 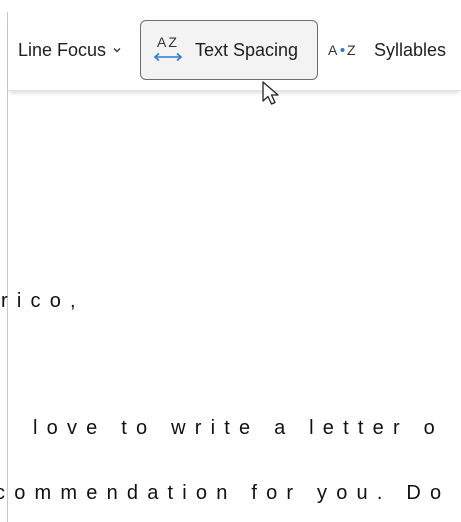 What do you see at coordinates (333, 50) in the screenshot?
I see `svg-text: A` at bounding box center [333, 50].